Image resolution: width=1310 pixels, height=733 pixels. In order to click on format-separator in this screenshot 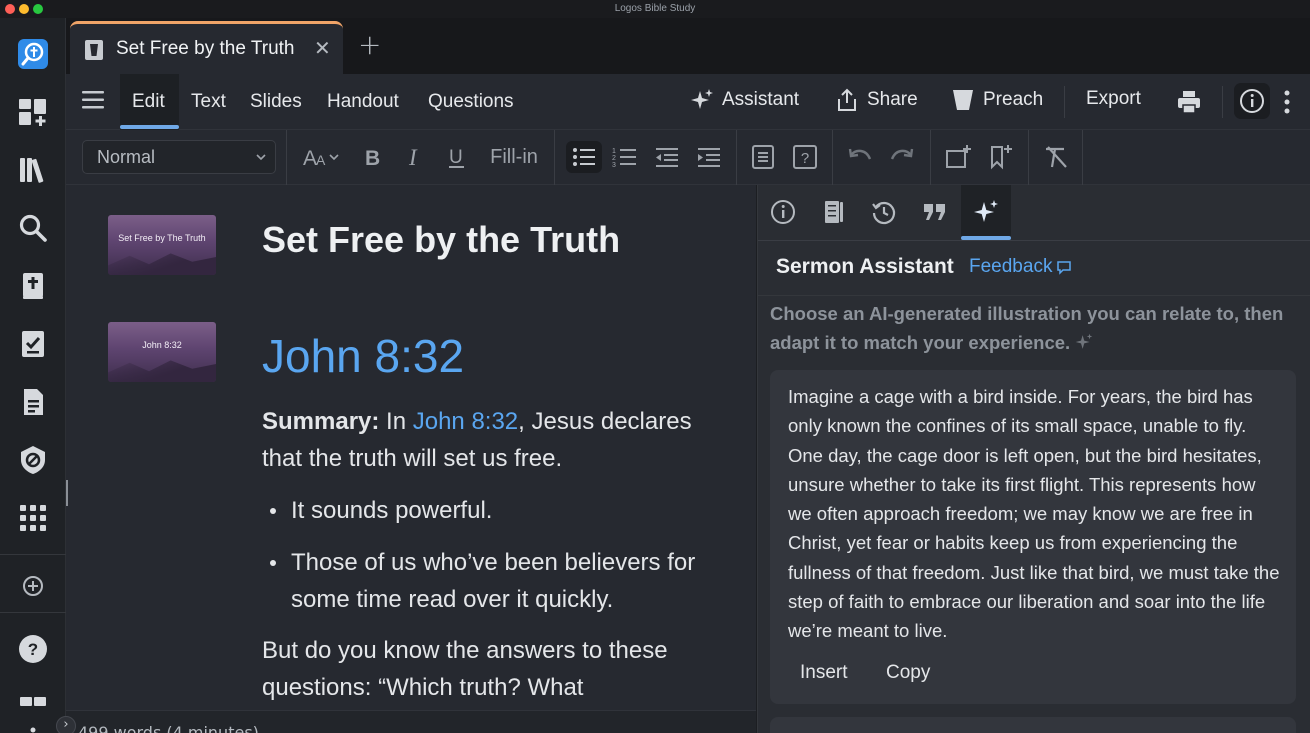, I will do `click(286, 157)`.